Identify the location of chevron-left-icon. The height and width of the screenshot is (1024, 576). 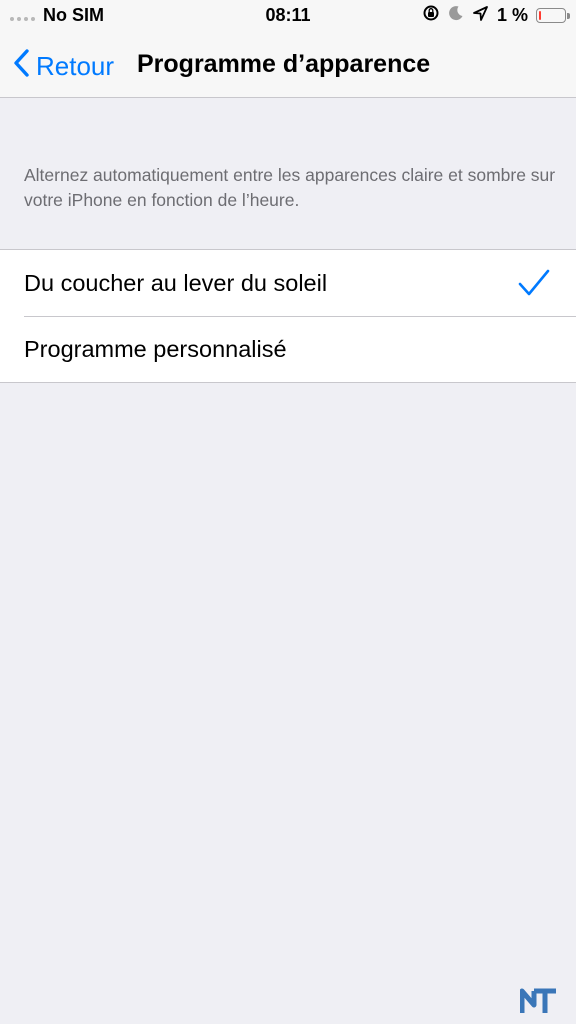
(21, 66).